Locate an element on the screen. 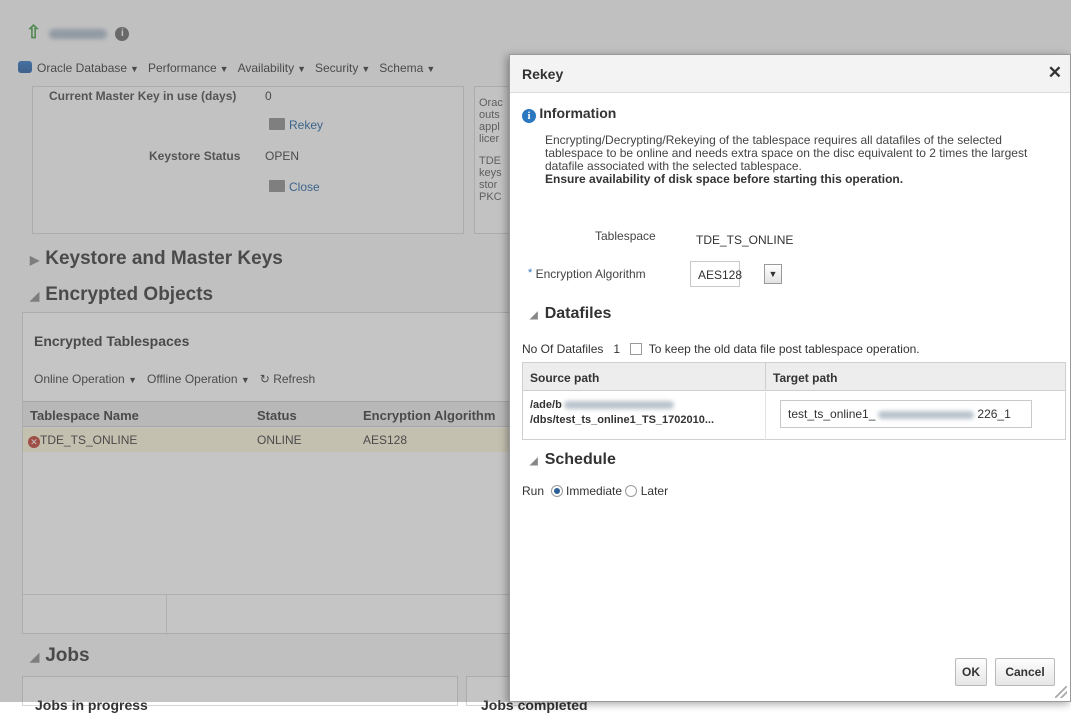 This screenshot has width=1071, height=713. col-source-path: Source path is located at coordinates (644, 377).